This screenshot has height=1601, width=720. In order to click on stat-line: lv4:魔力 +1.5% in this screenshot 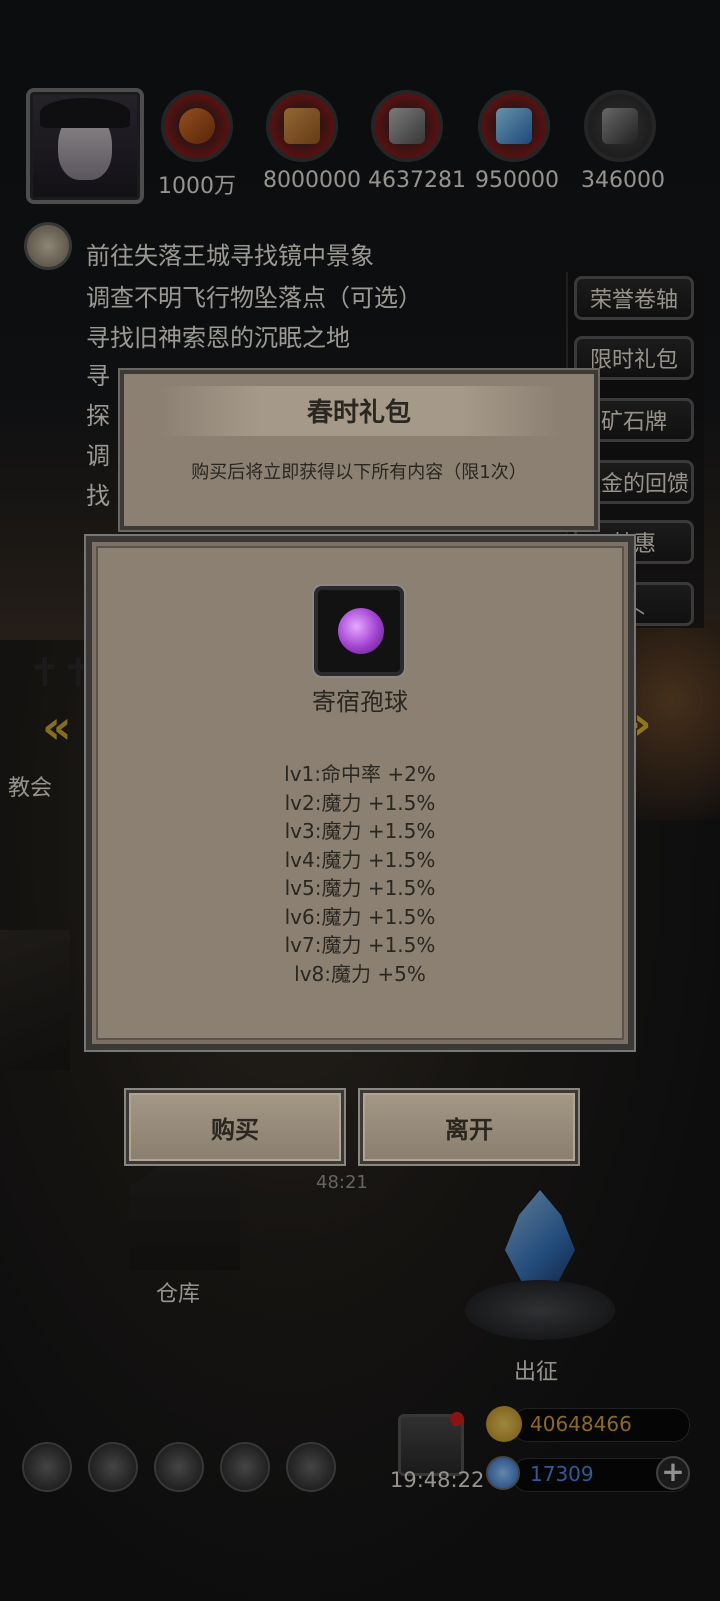, I will do `click(360, 859)`.